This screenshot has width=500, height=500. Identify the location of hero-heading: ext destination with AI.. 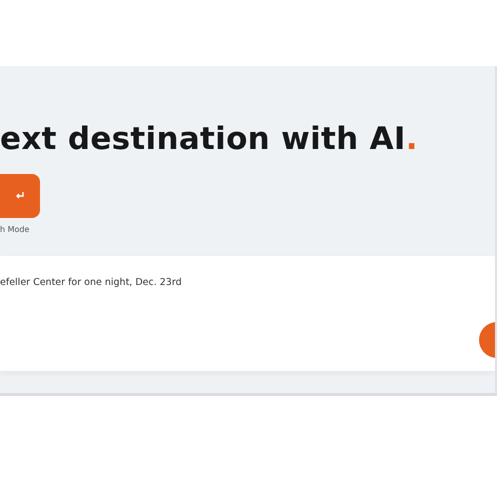
(209, 139).